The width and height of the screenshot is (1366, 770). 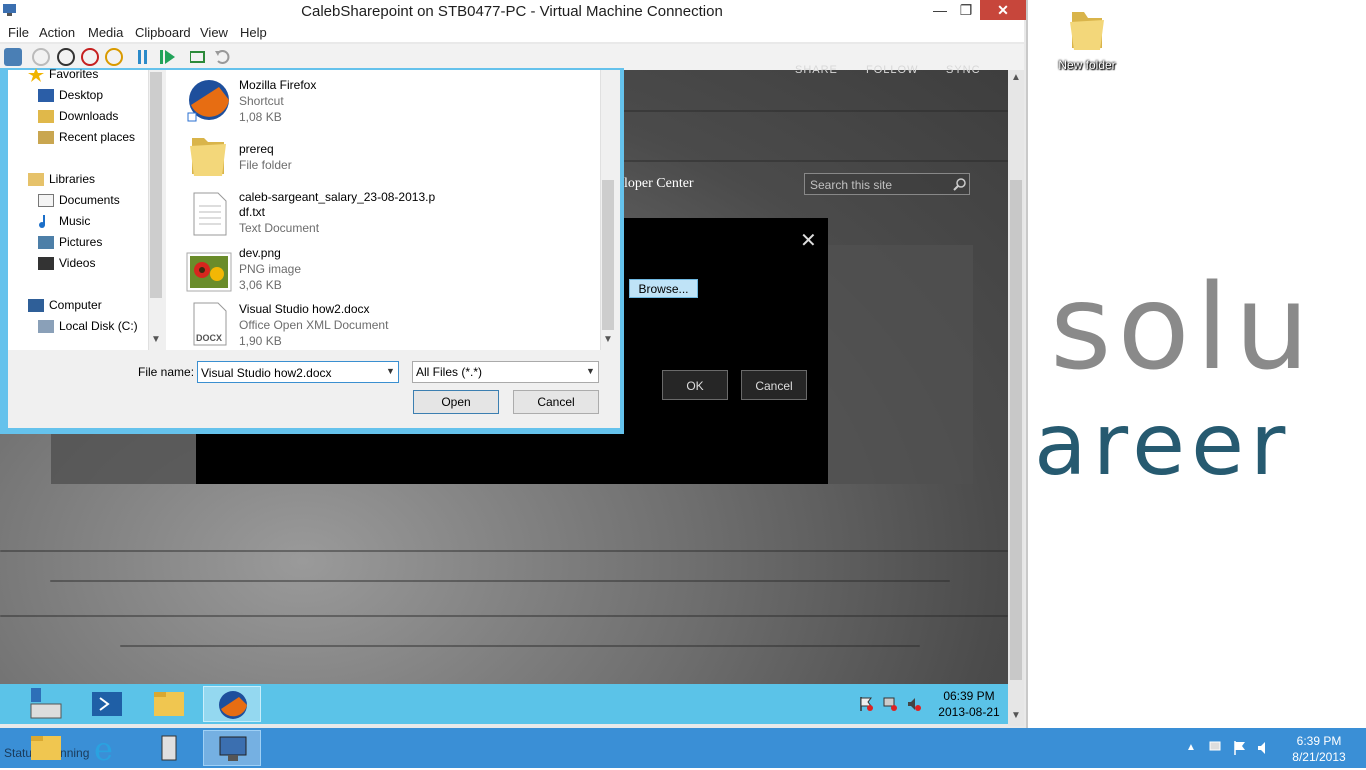 I want to click on scroll-down-icon: ▼, so click(x=1016, y=715).